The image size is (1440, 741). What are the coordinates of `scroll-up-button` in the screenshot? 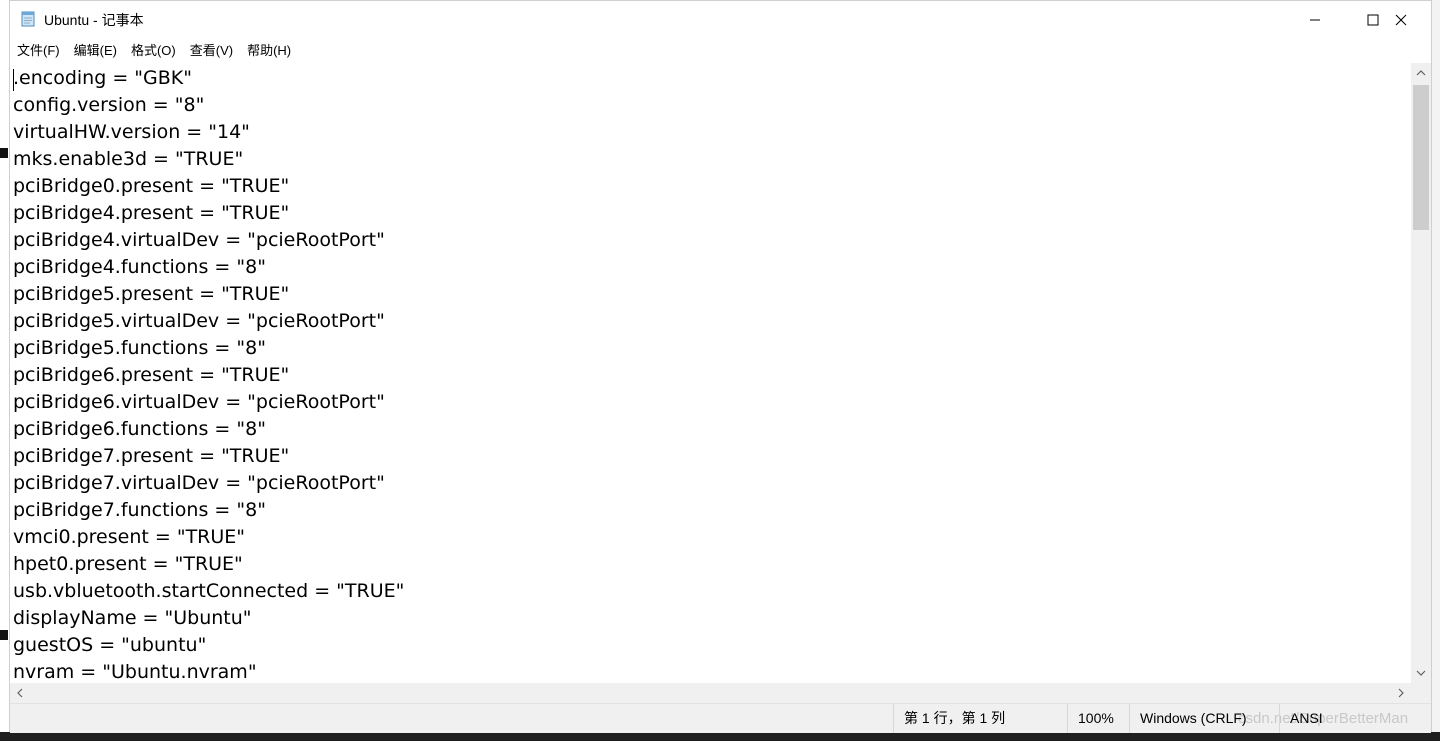 It's located at (1421, 73).